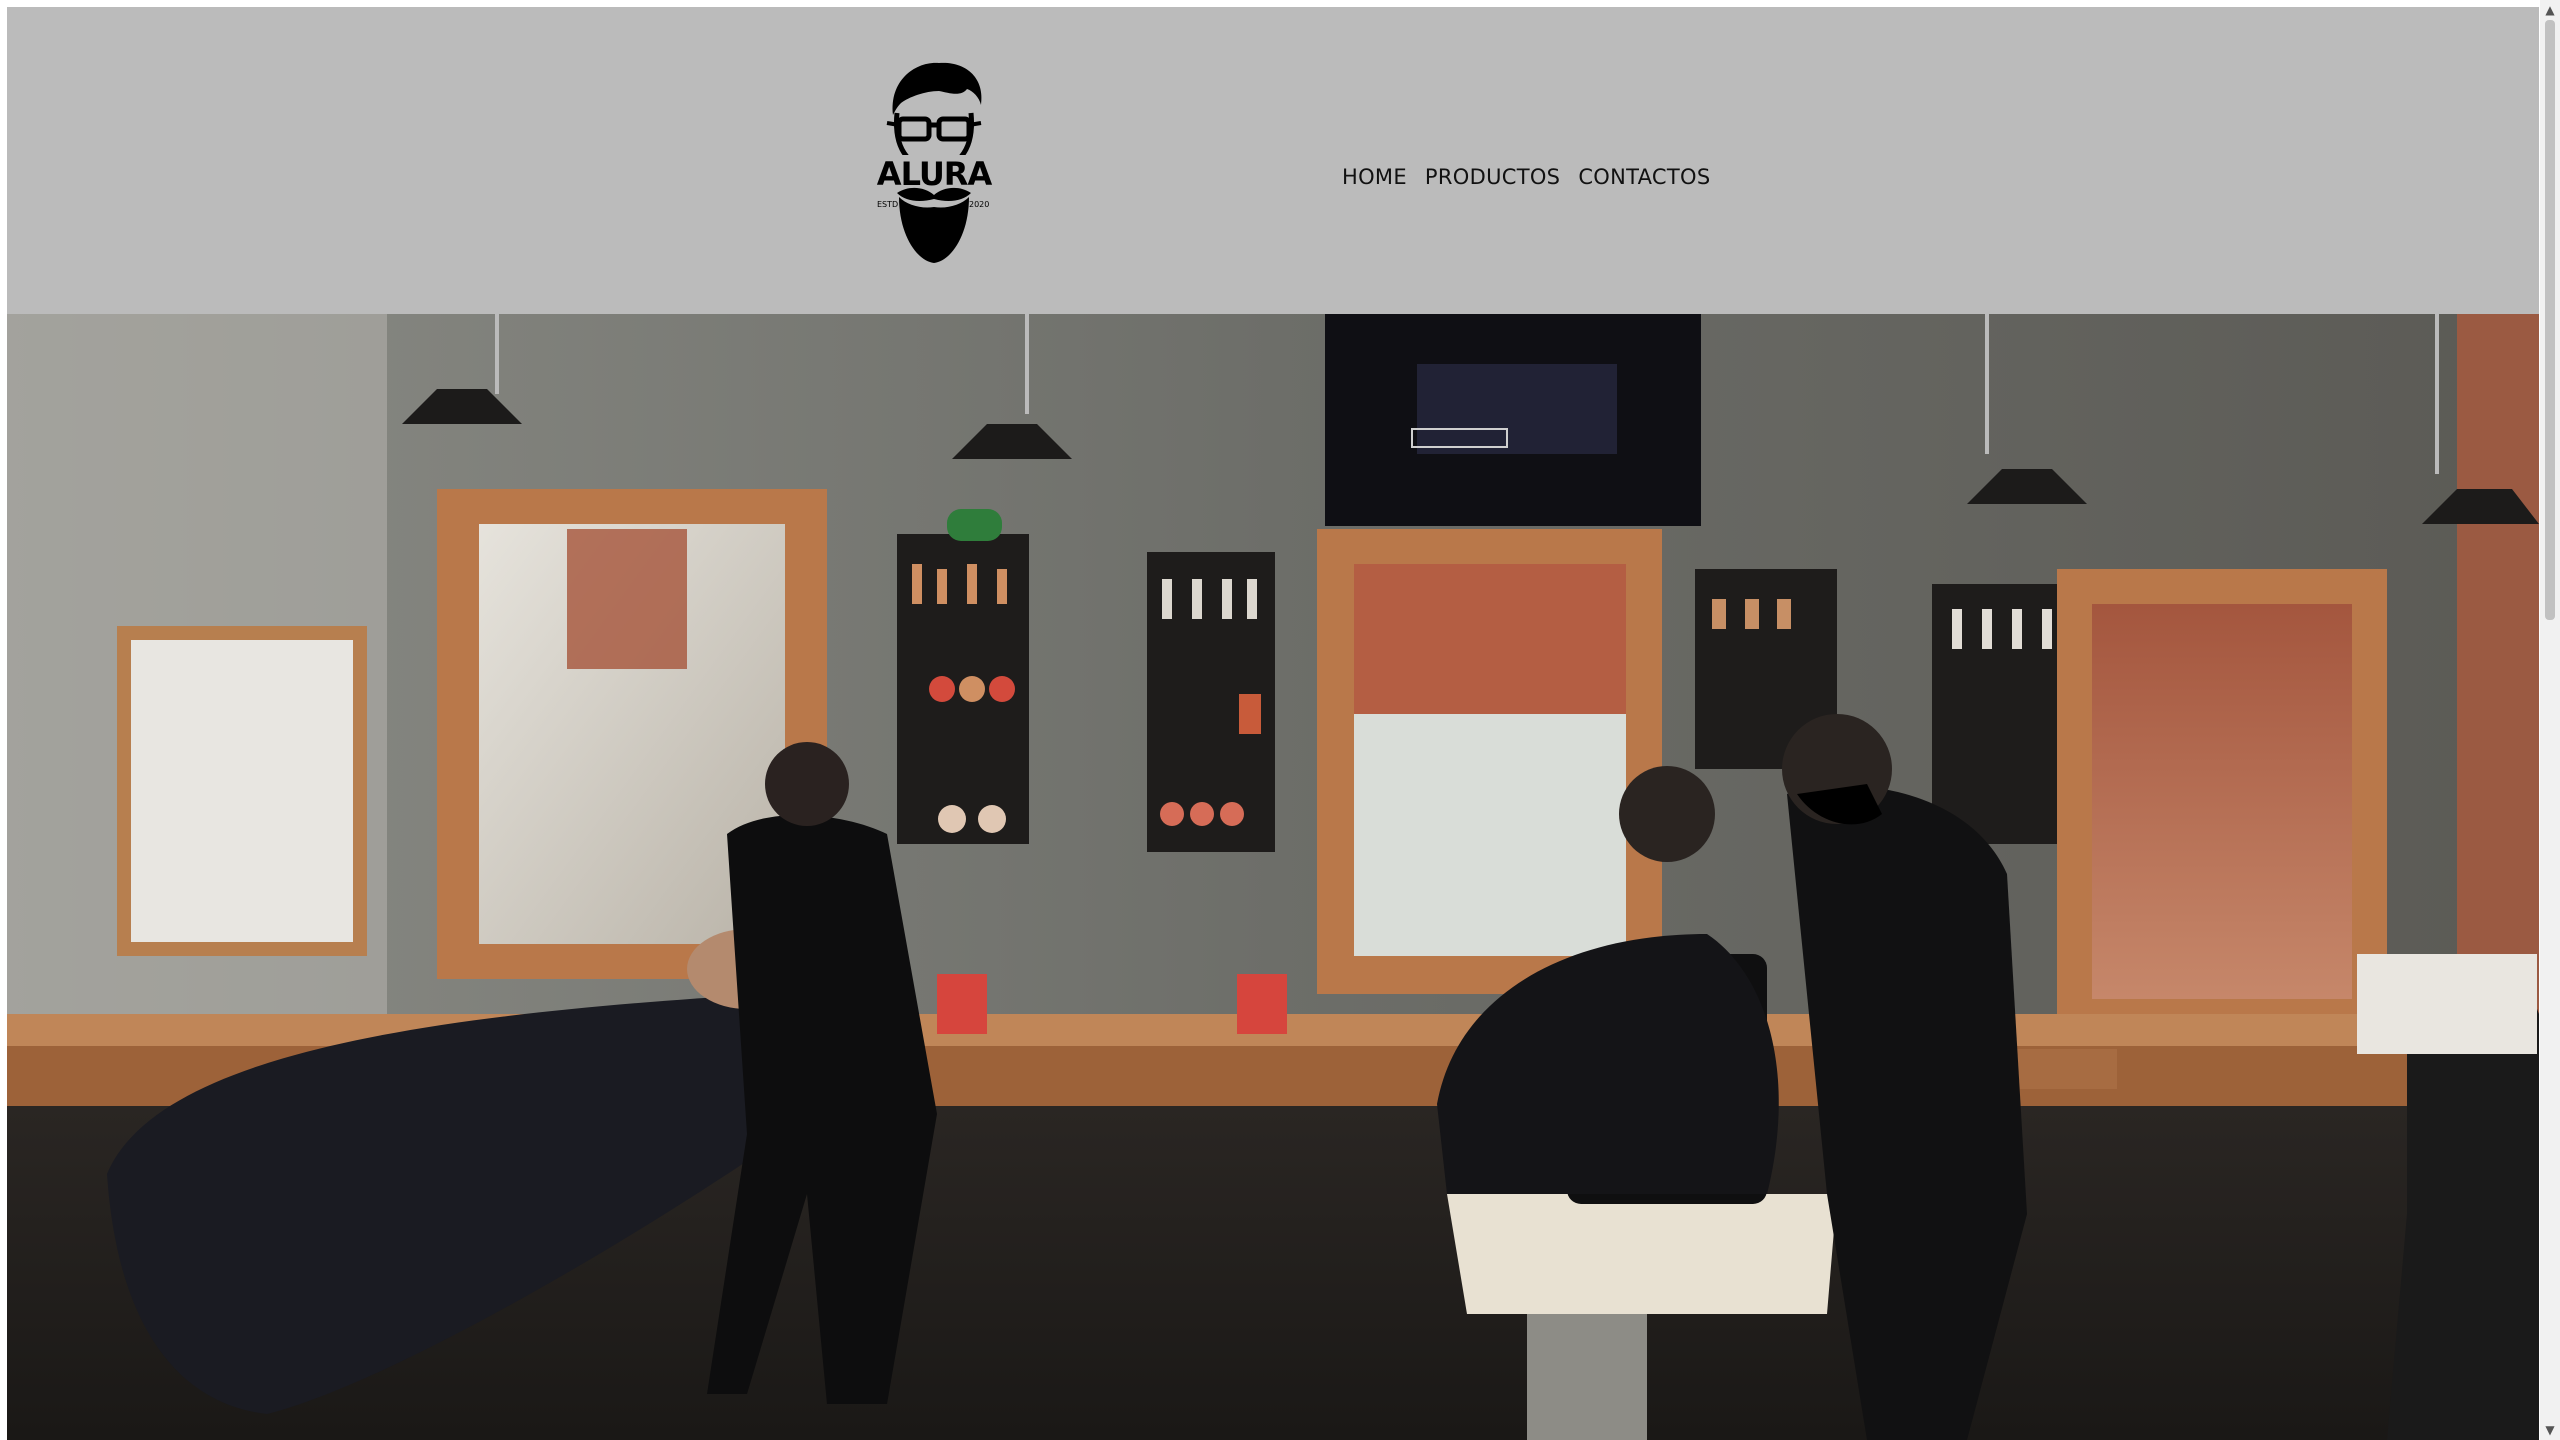 The height and width of the screenshot is (1440, 2560). I want to click on alura-logo: ALURA ESTD 2020, so click(934, 162).